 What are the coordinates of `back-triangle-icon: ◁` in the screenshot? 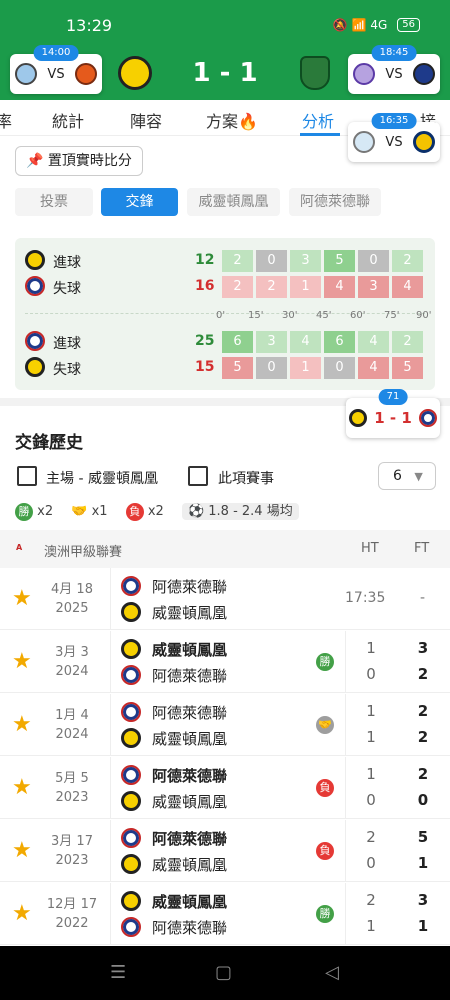 It's located at (332, 972).